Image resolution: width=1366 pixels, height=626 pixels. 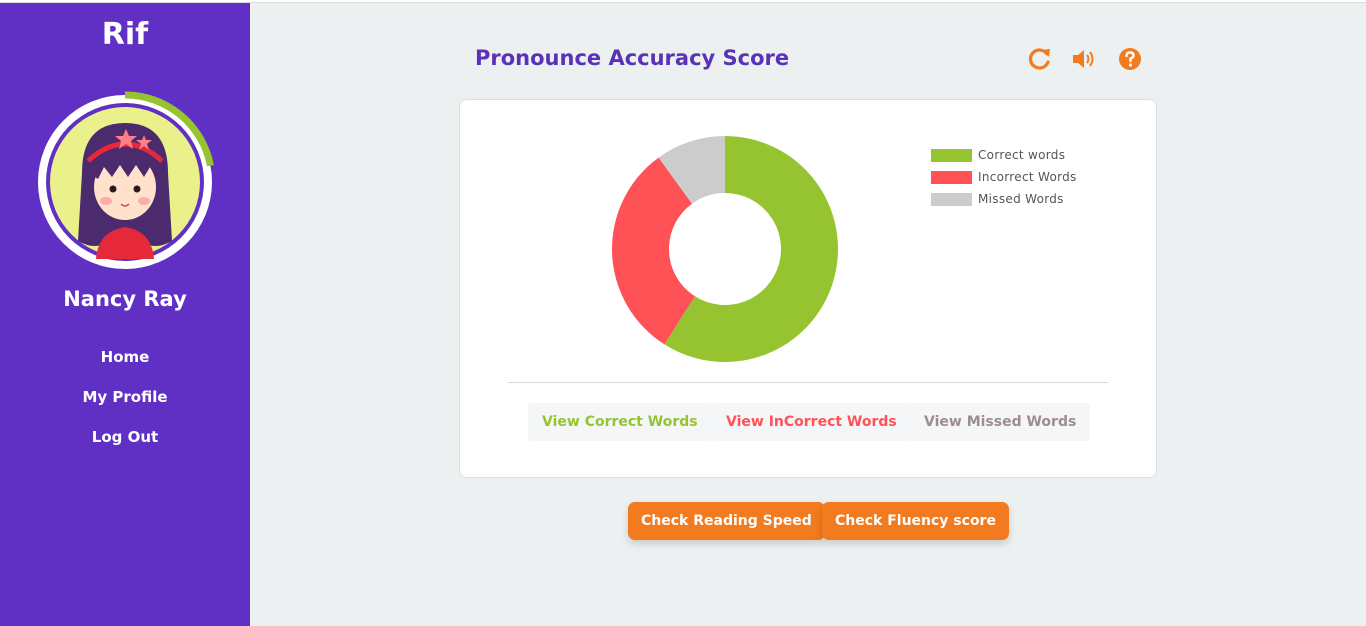 I want to click on sidebar-item-log-out: Log Out, so click(x=125, y=447).